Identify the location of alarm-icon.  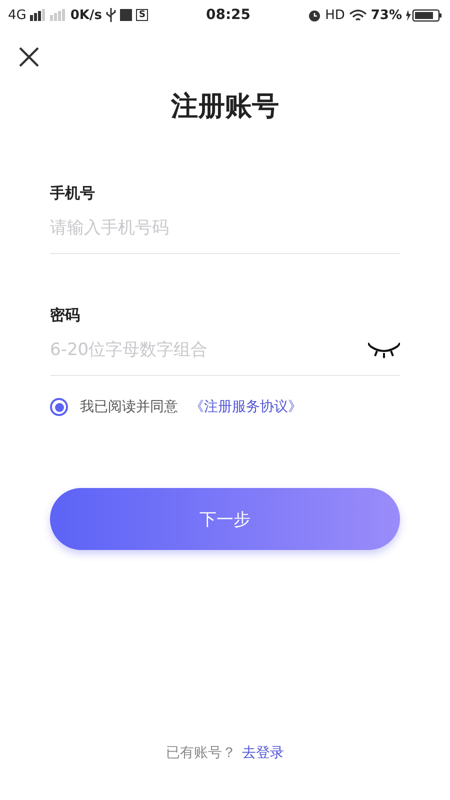
(315, 15).